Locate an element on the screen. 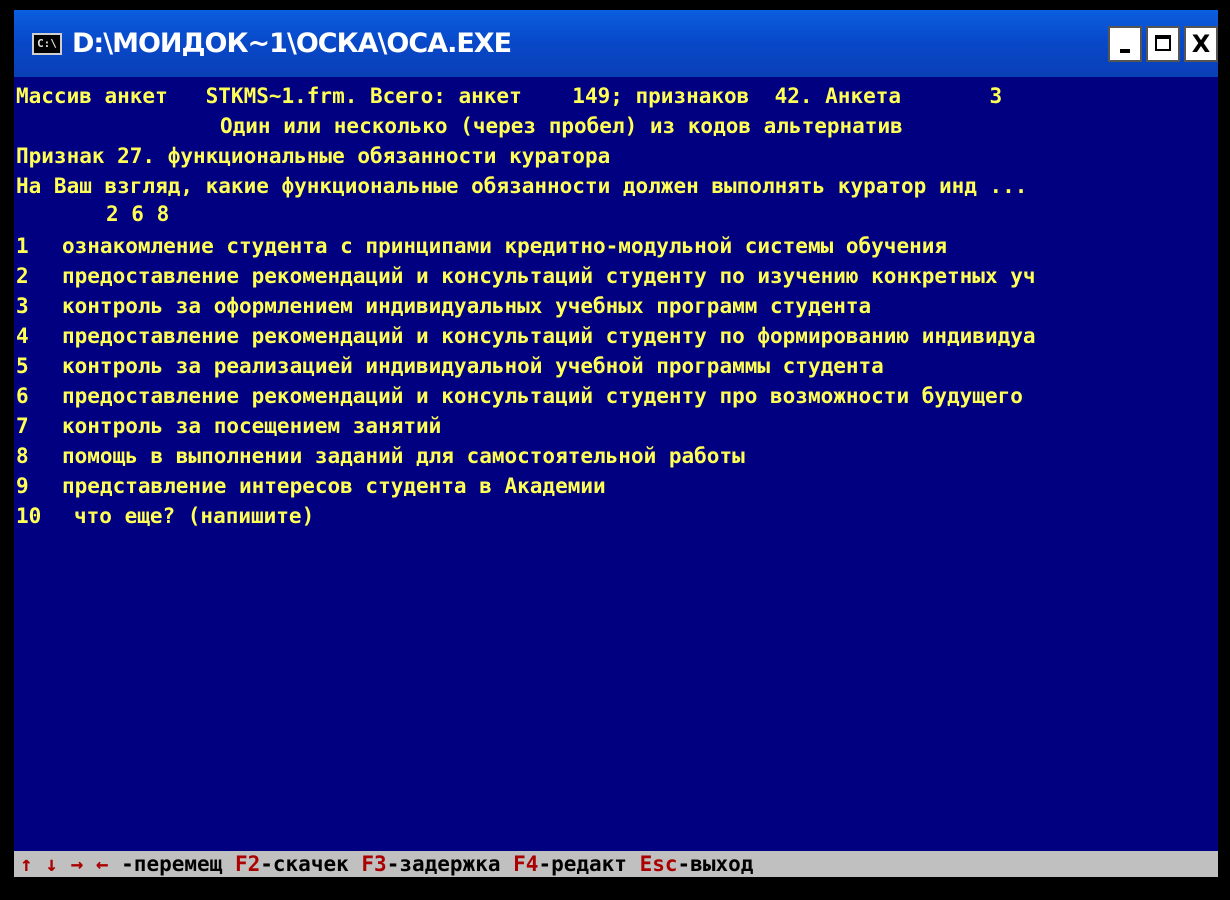  bottom-strip is located at coordinates (616, 888).